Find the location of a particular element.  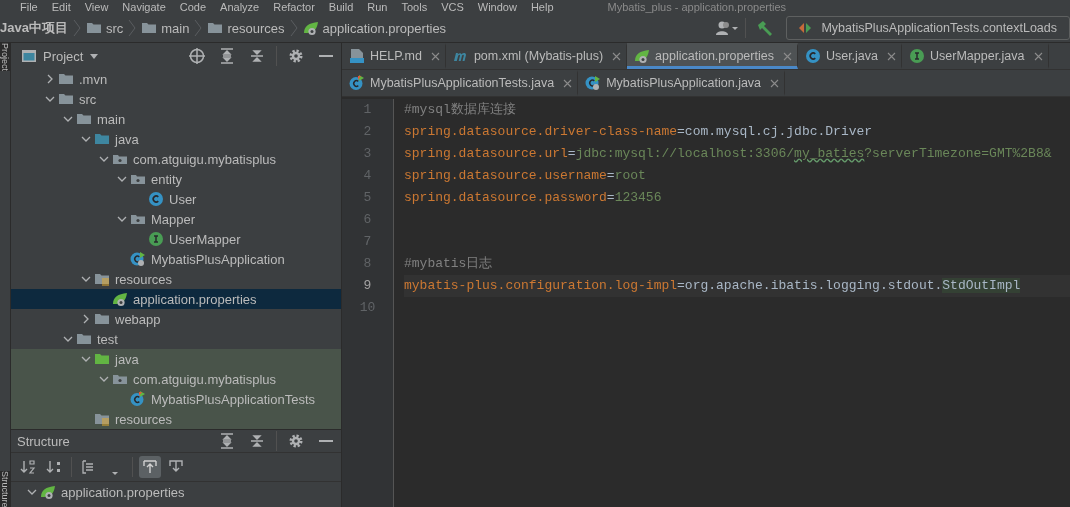

tree-item: MybatisPlusApplication is located at coordinates (176, 259).